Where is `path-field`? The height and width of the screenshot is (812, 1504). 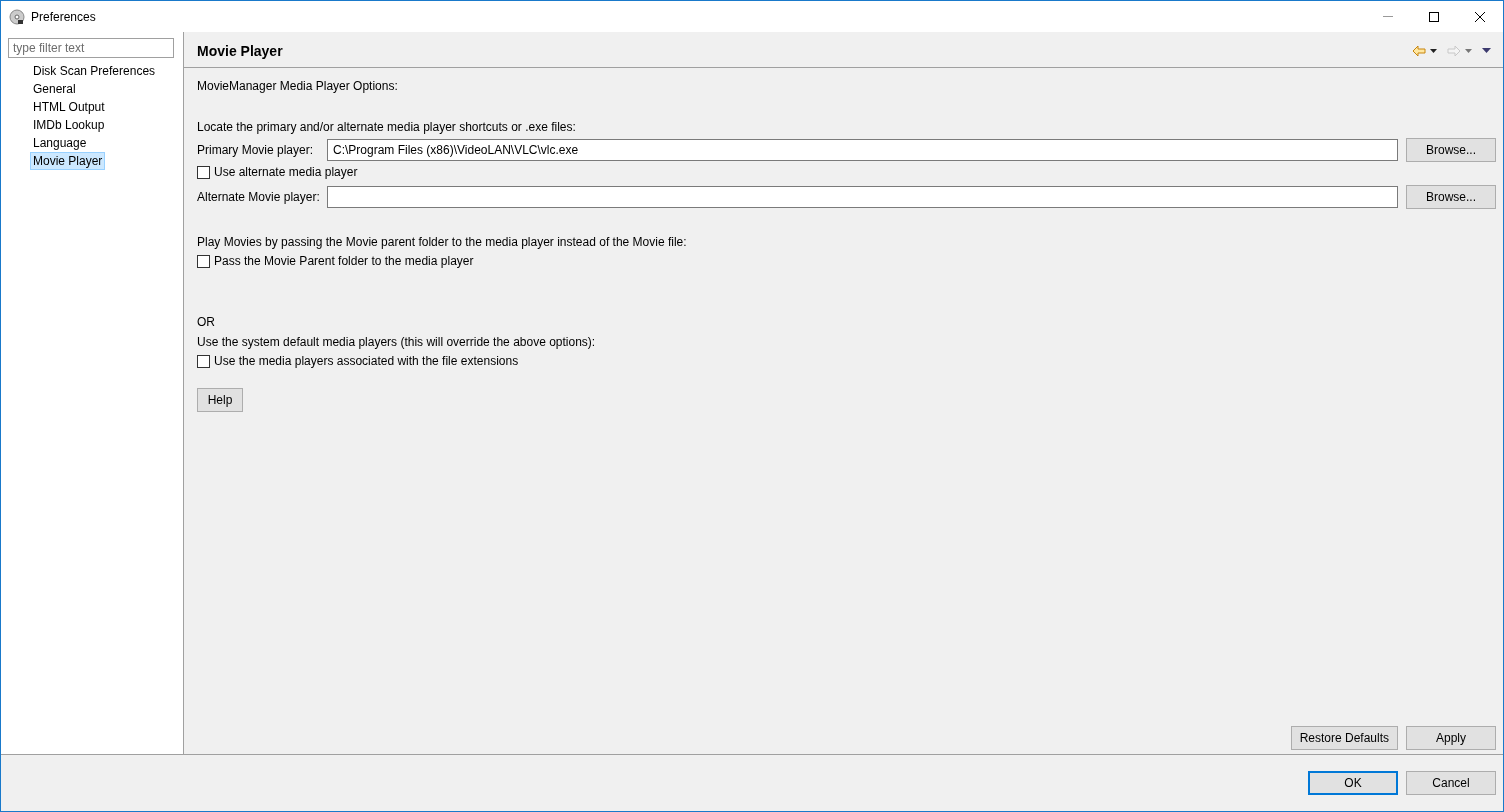 path-field is located at coordinates (862, 197).